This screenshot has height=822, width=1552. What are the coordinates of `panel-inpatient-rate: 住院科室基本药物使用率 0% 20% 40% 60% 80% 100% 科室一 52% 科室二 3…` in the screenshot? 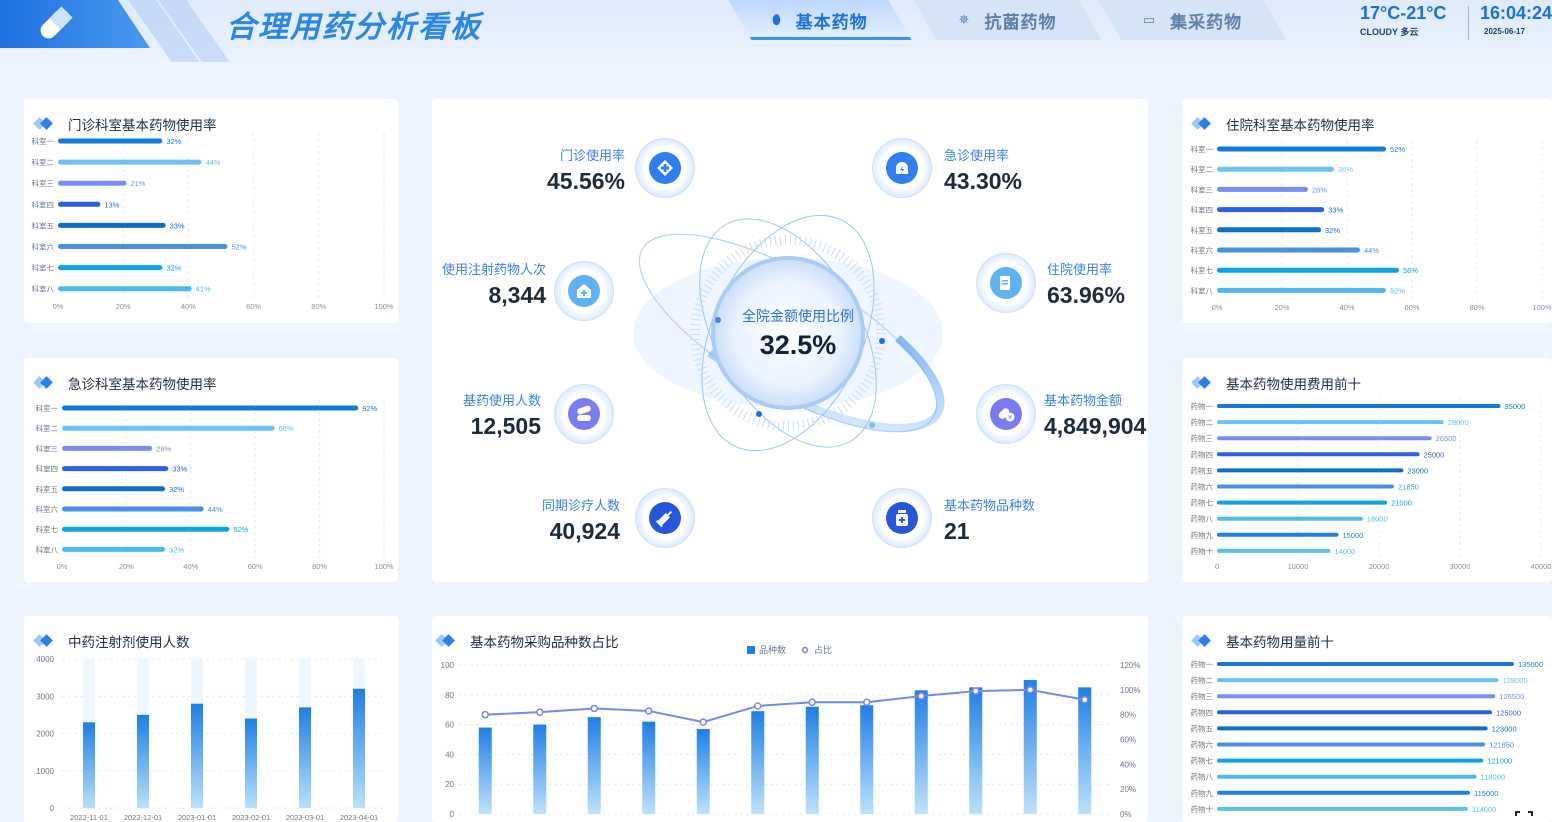 It's located at (1367, 211).